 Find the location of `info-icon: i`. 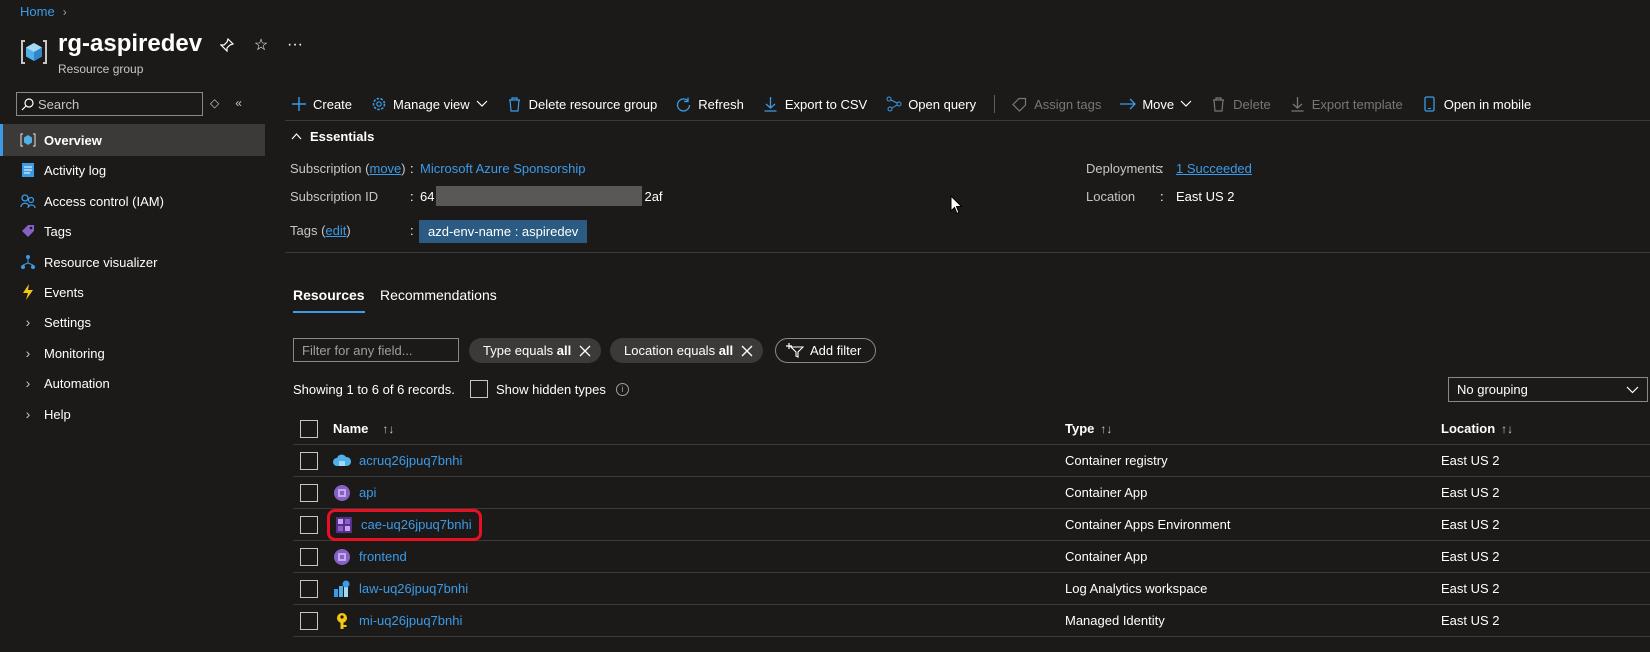

info-icon: i is located at coordinates (622, 389).